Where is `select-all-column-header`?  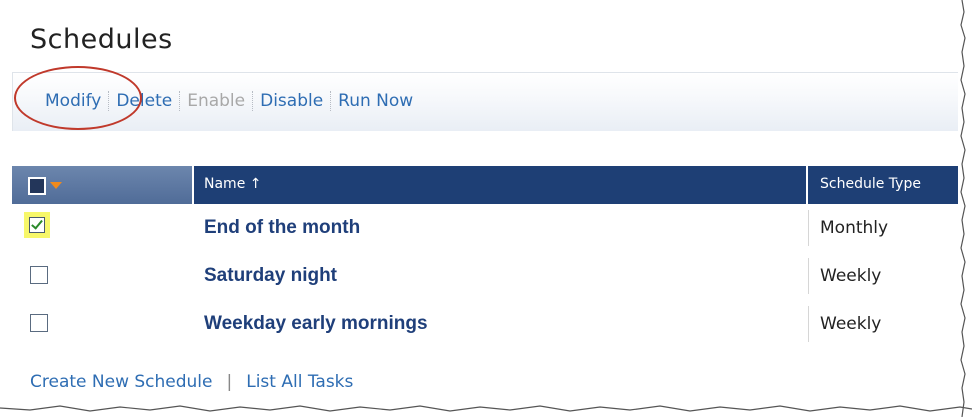
select-all-column-header is located at coordinates (102, 185).